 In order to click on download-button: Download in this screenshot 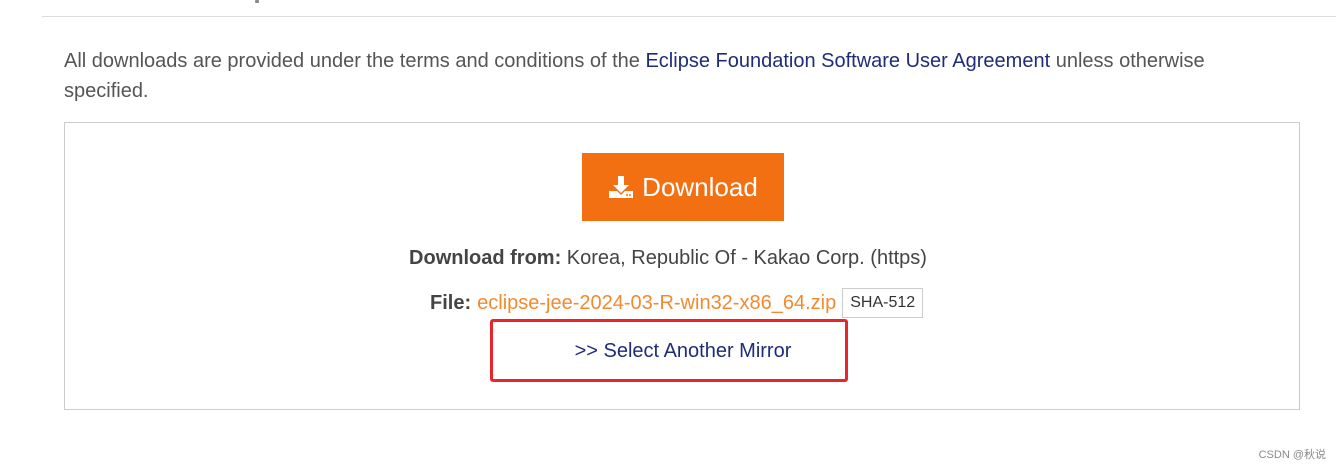, I will do `click(683, 187)`.